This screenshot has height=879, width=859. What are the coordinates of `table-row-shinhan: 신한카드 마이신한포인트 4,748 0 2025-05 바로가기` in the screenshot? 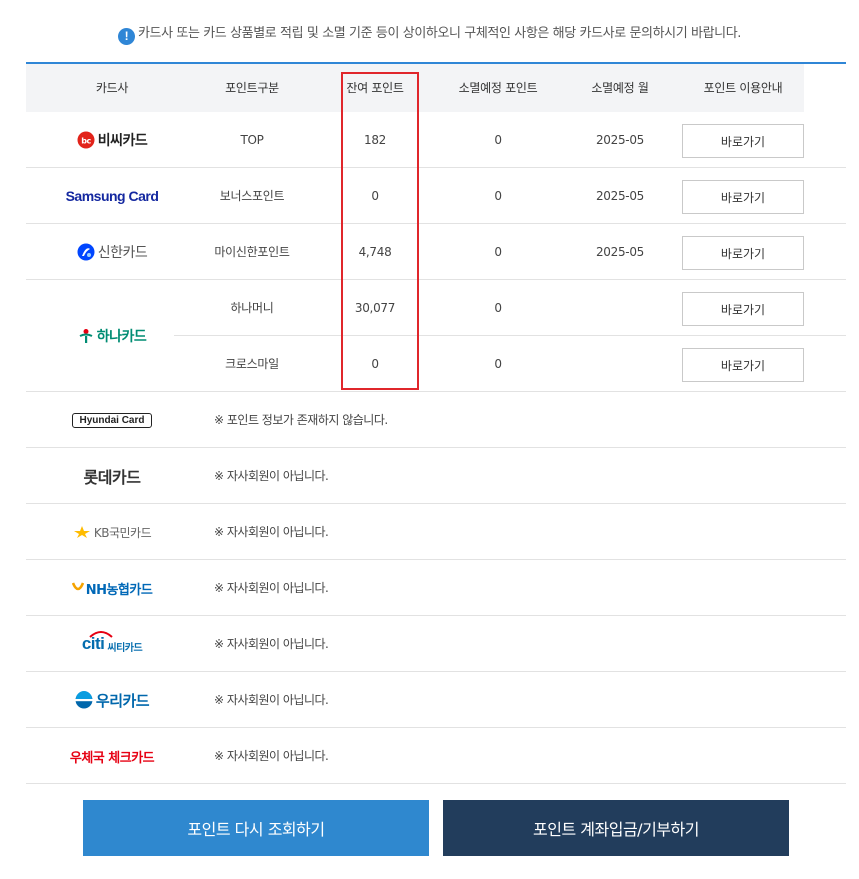 It's located at (436, 252).